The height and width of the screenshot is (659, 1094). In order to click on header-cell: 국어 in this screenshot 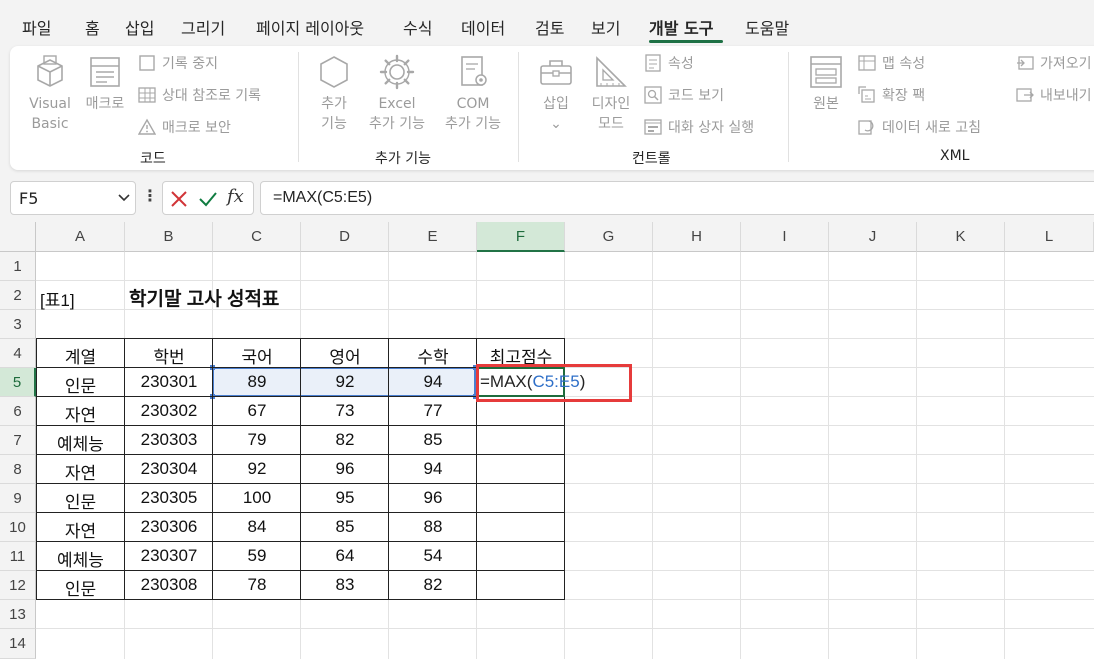, I will do `click(257, 355)`.